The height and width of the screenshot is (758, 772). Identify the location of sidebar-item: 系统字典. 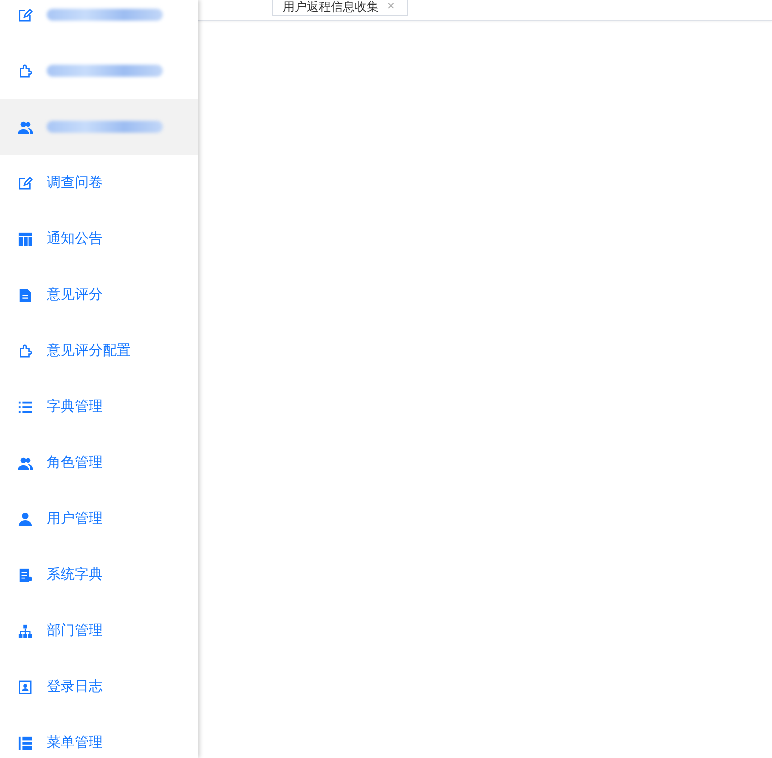
(99, 575).